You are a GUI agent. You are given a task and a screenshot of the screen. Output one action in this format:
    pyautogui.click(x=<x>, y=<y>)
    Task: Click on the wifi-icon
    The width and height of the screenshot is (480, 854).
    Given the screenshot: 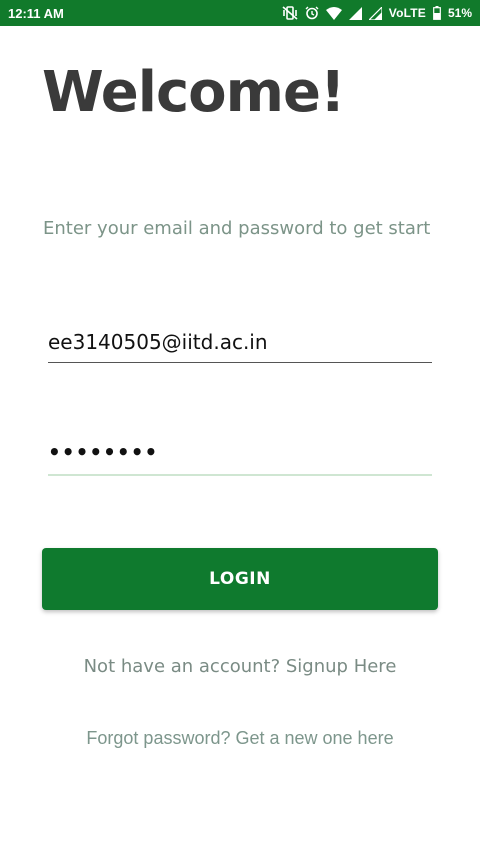 What is the action you would take?
    pyautogui.click(x=333, y=13)
    